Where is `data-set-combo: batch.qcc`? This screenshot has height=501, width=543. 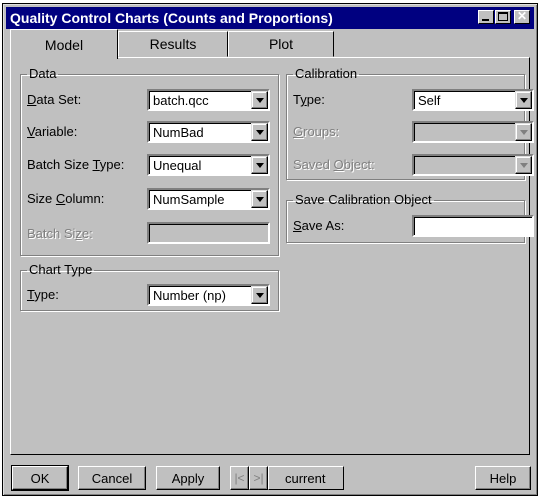
data-set-combo: batch.qcc is located at coordinates (208, 100).